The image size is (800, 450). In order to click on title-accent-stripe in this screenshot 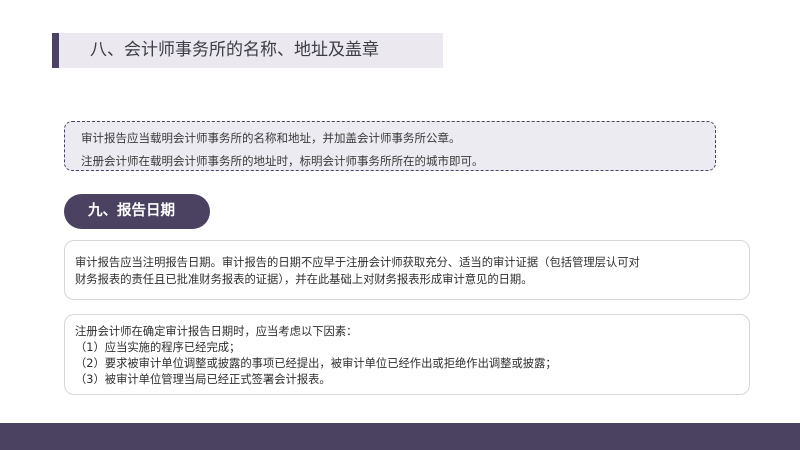, I will do `click(55, 50)`.